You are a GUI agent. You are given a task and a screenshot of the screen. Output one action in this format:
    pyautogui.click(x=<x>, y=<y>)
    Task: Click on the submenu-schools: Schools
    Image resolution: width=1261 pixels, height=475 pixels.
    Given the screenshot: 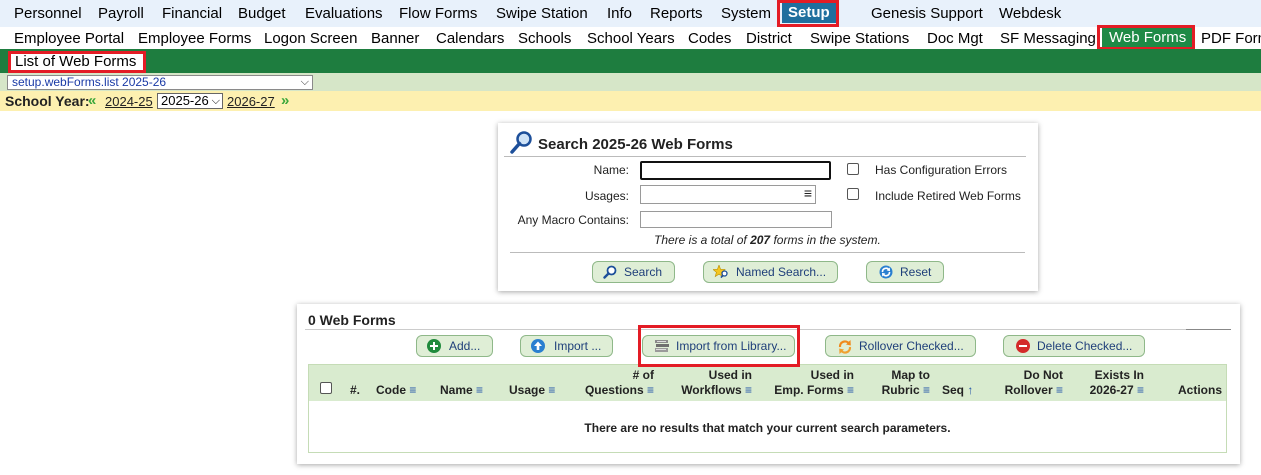 What is the action you would take?
    pyautogui.click(x=544, y=39)
    